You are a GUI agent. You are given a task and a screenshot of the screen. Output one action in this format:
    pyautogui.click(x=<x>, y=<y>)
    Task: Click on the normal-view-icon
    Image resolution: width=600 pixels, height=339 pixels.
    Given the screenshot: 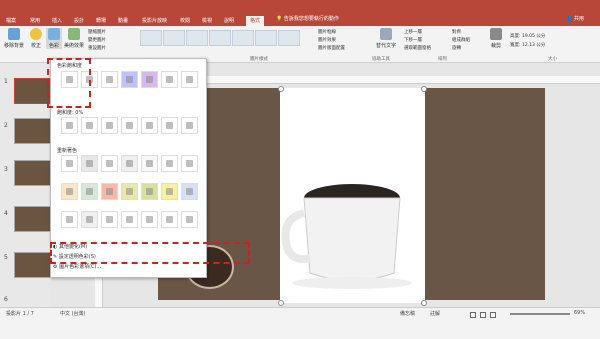 What is the action you would take?
    pyautogui.click(x=473, y=315)
    